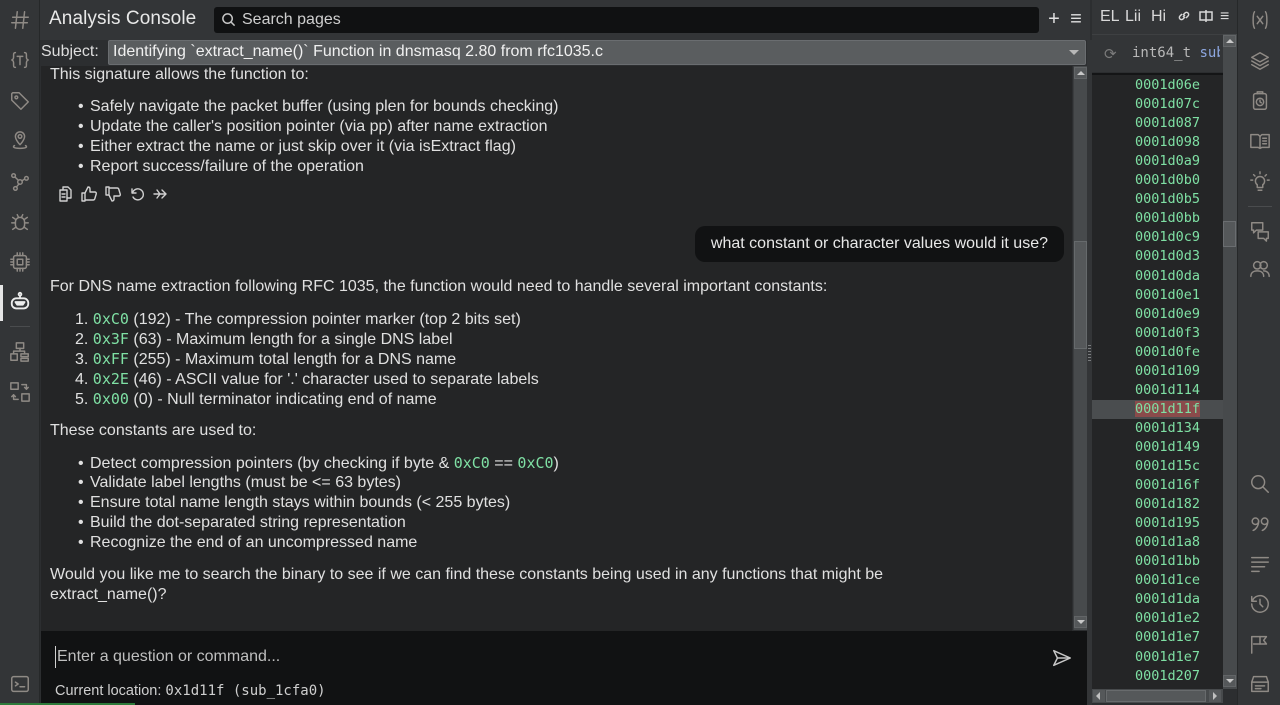 The width and height of the screenshot is (1280, 705). What do you see at coordinates (20, 20) in the screenshot?
I see `hash-icon` at bounding box center [20, 20].